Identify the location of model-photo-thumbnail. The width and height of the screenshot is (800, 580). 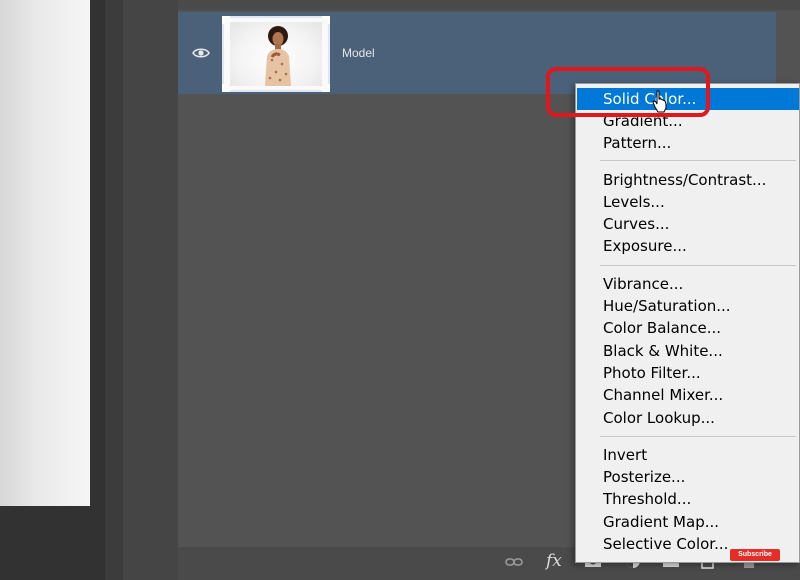
(278, 56).